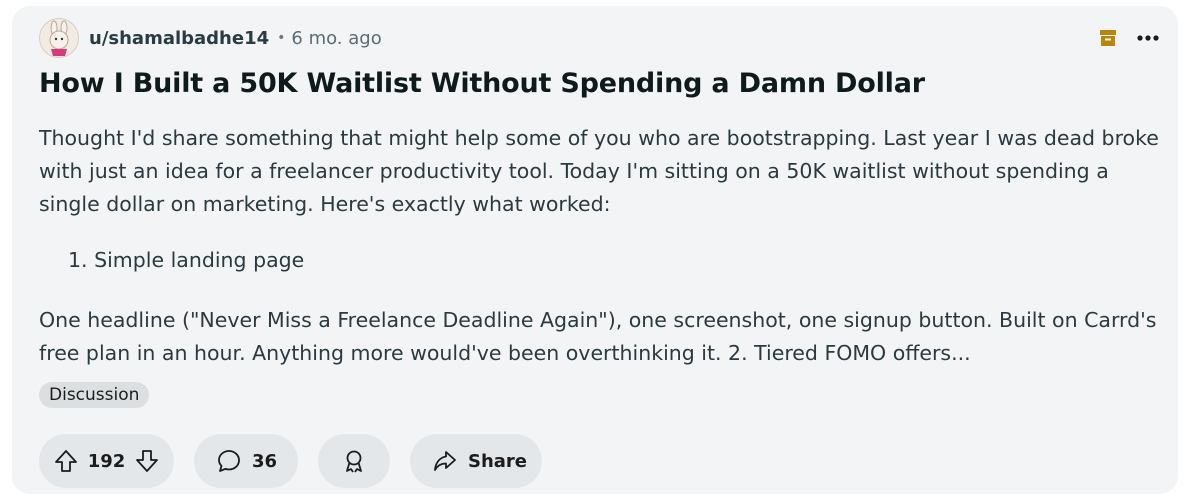  I want to click on user-avatar, so click(59, 38).